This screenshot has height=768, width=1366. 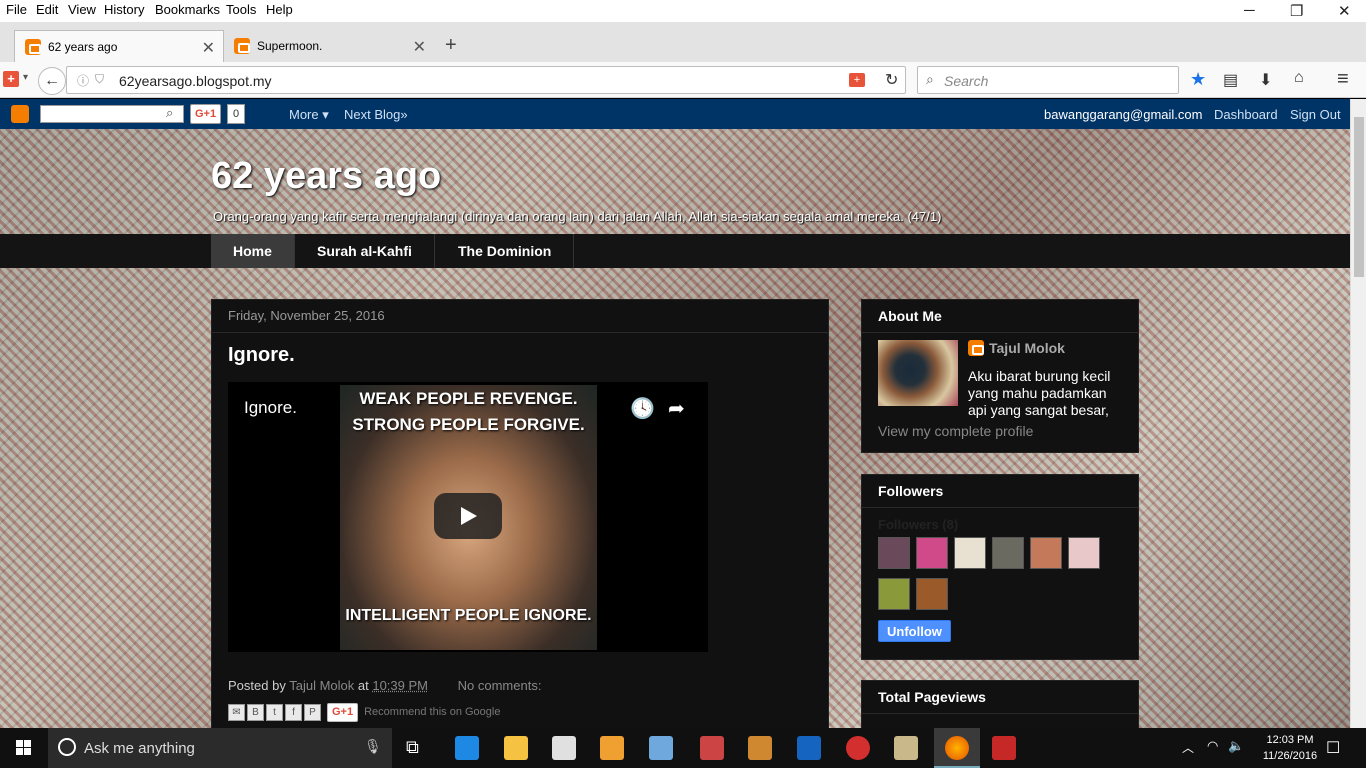 I want to click on share-icon: ➦, so click(x=676, y=408).